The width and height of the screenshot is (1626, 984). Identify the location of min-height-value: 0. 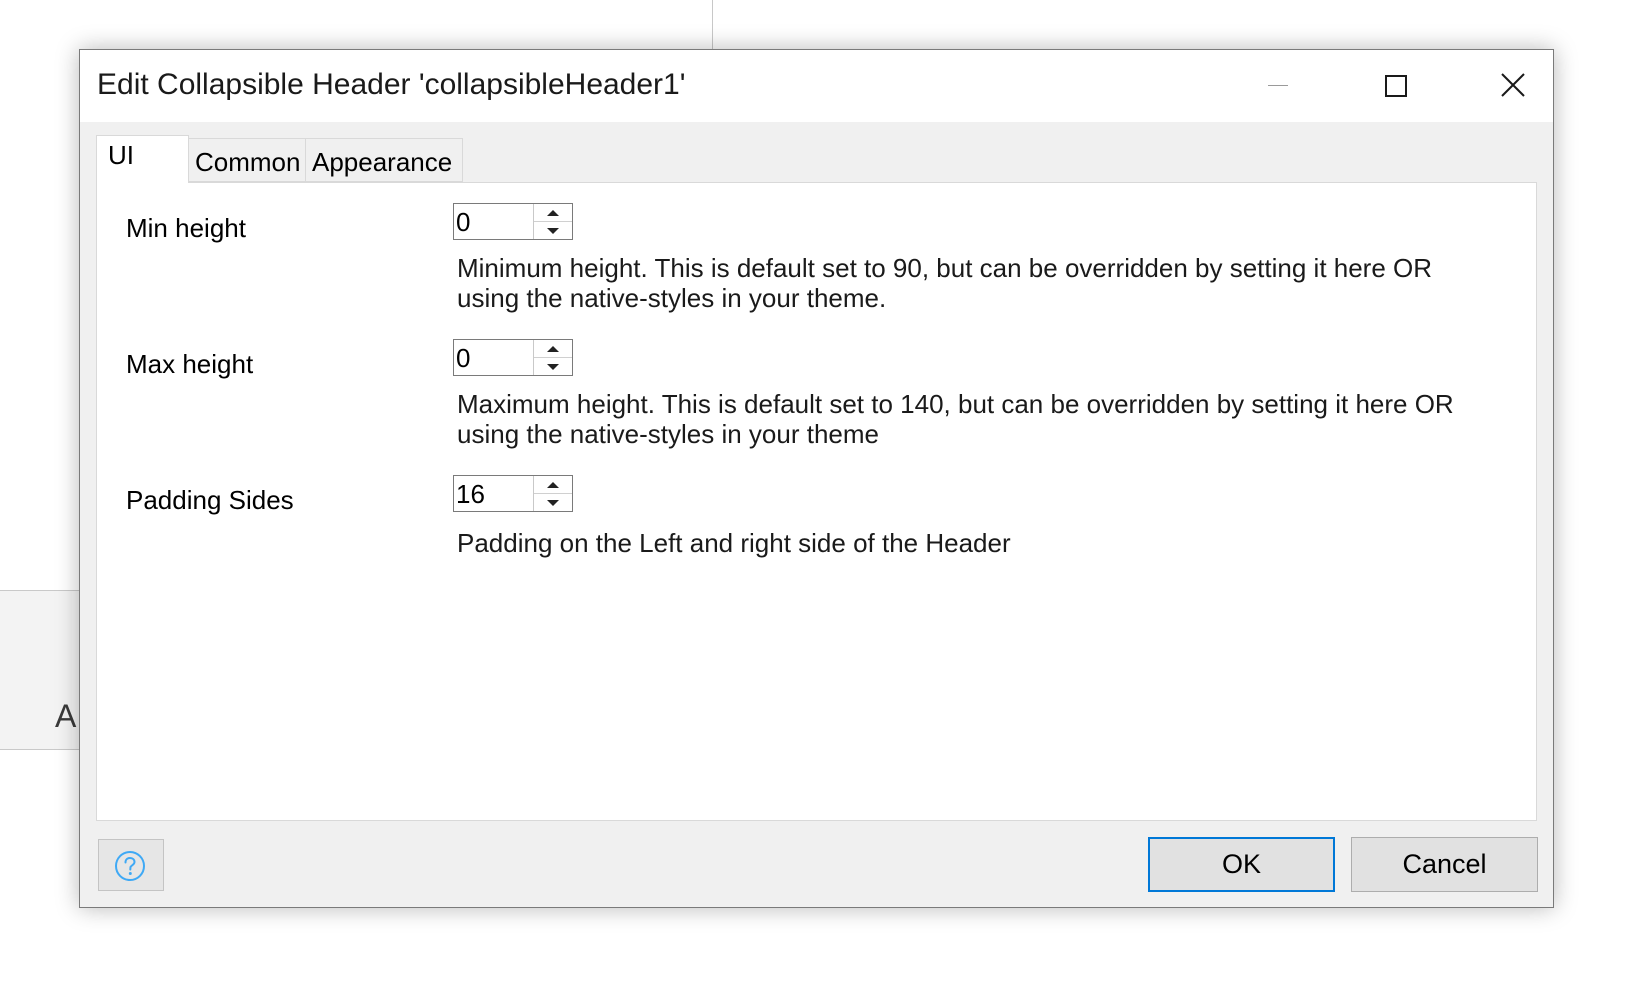
(463, 222).